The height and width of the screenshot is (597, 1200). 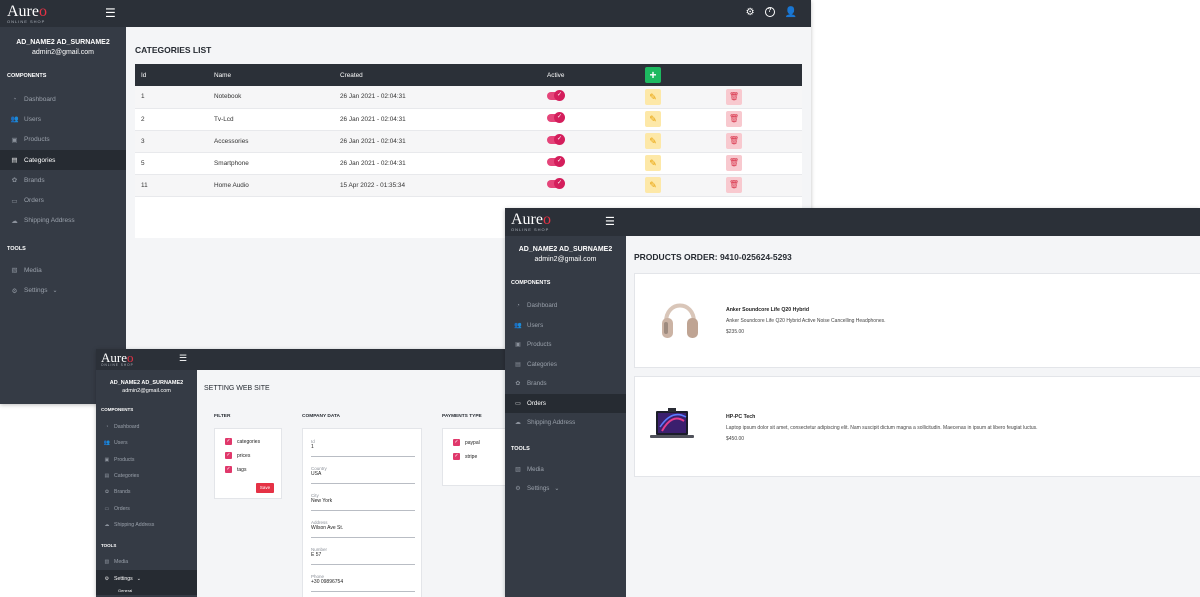 What do you see at coordinates (679, 75) in the screenshot?
I see `col-add: +` at bounding box center [679, 75].